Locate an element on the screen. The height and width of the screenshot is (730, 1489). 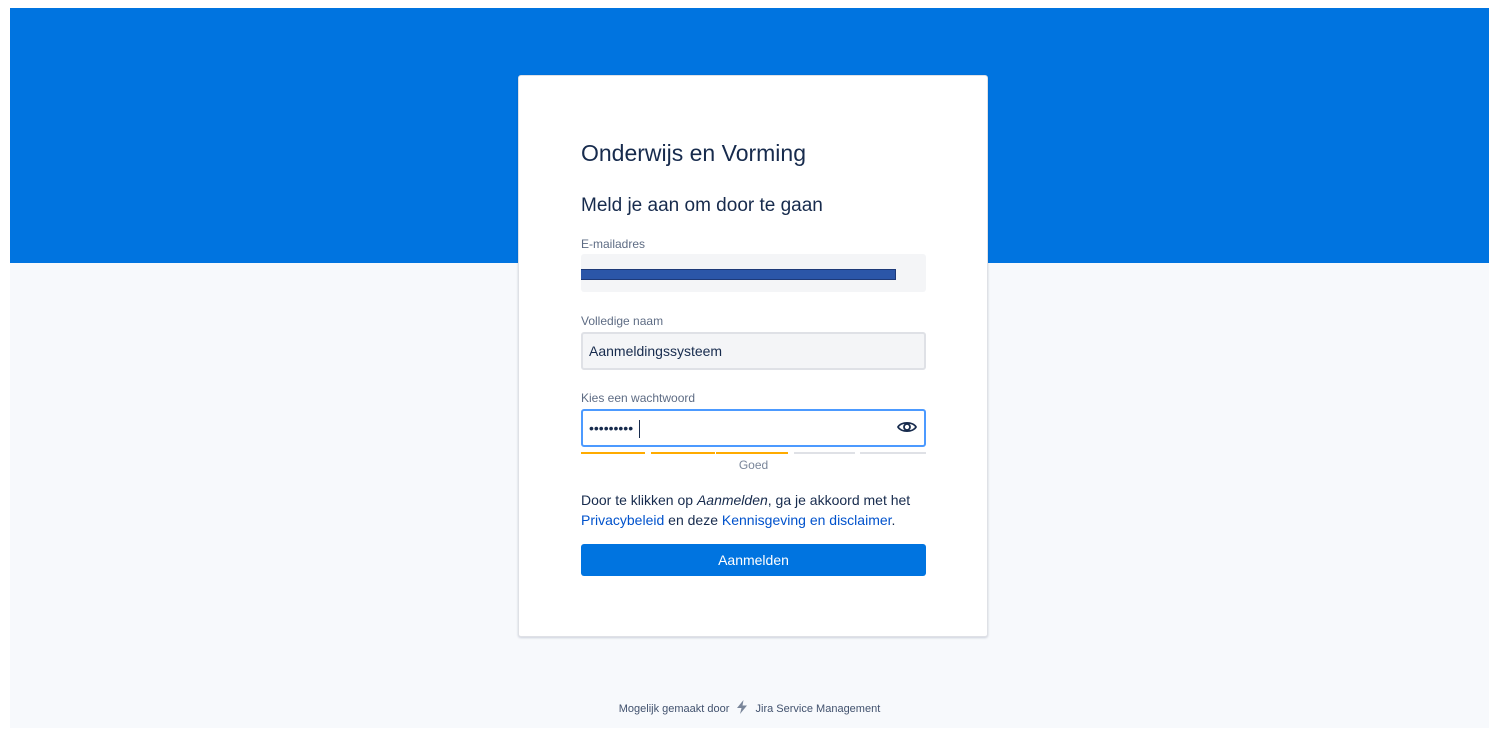
text-caret is located at coordinates (639, 429).